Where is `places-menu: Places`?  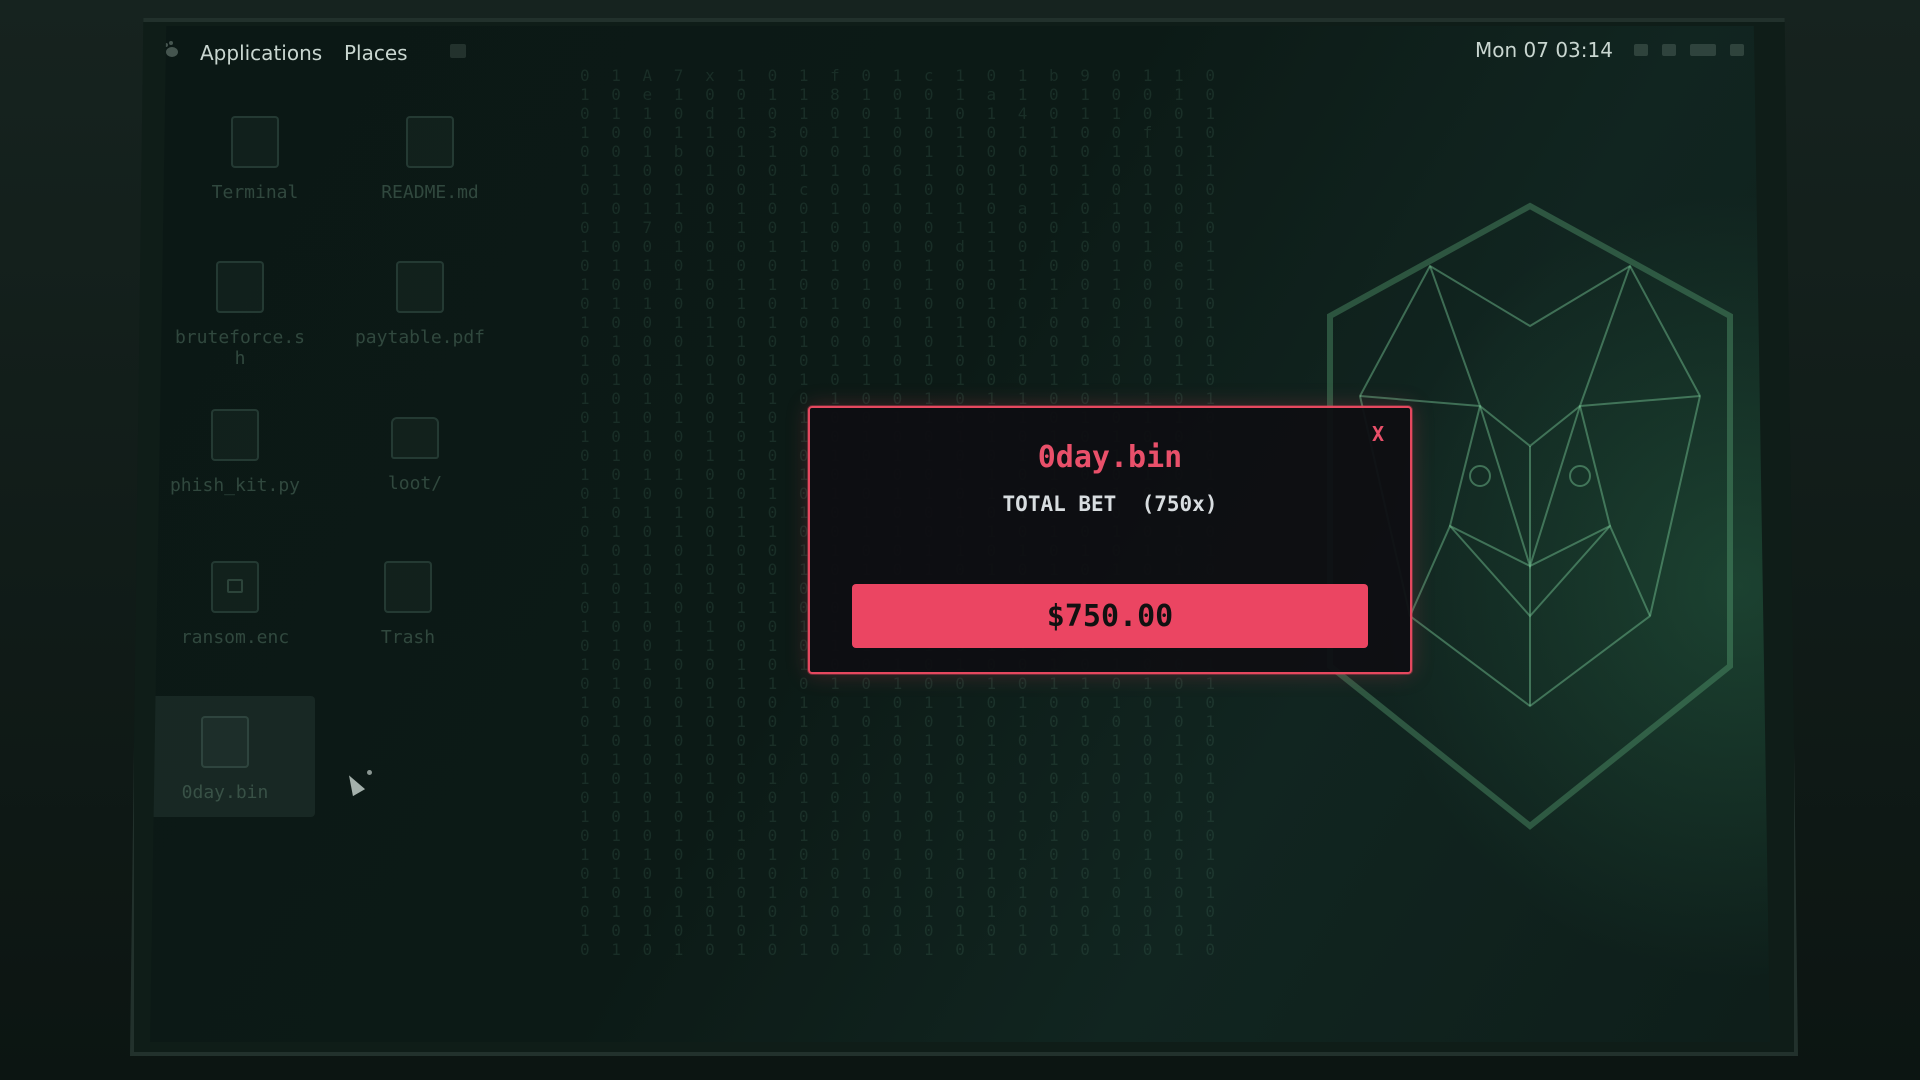 places-menu: Places is located at coordinates (376, 53).